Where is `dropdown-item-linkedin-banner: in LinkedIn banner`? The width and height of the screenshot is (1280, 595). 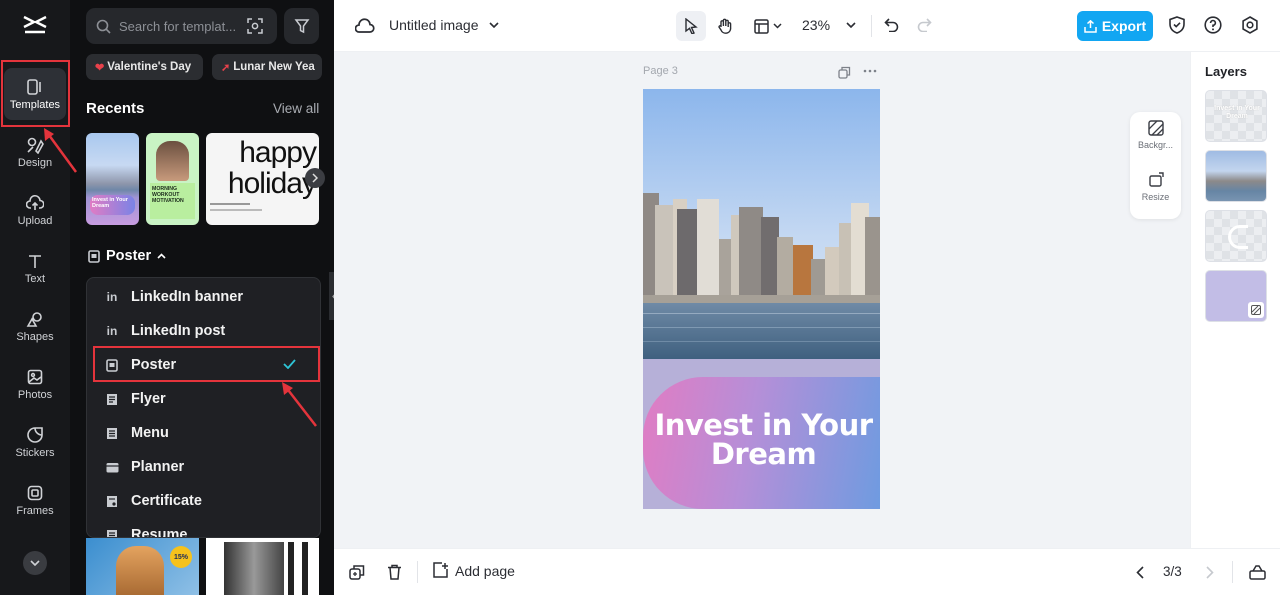
dropdown-item-linkedin-banner: in LinkedIn banner is located at coordinates (203, 297).